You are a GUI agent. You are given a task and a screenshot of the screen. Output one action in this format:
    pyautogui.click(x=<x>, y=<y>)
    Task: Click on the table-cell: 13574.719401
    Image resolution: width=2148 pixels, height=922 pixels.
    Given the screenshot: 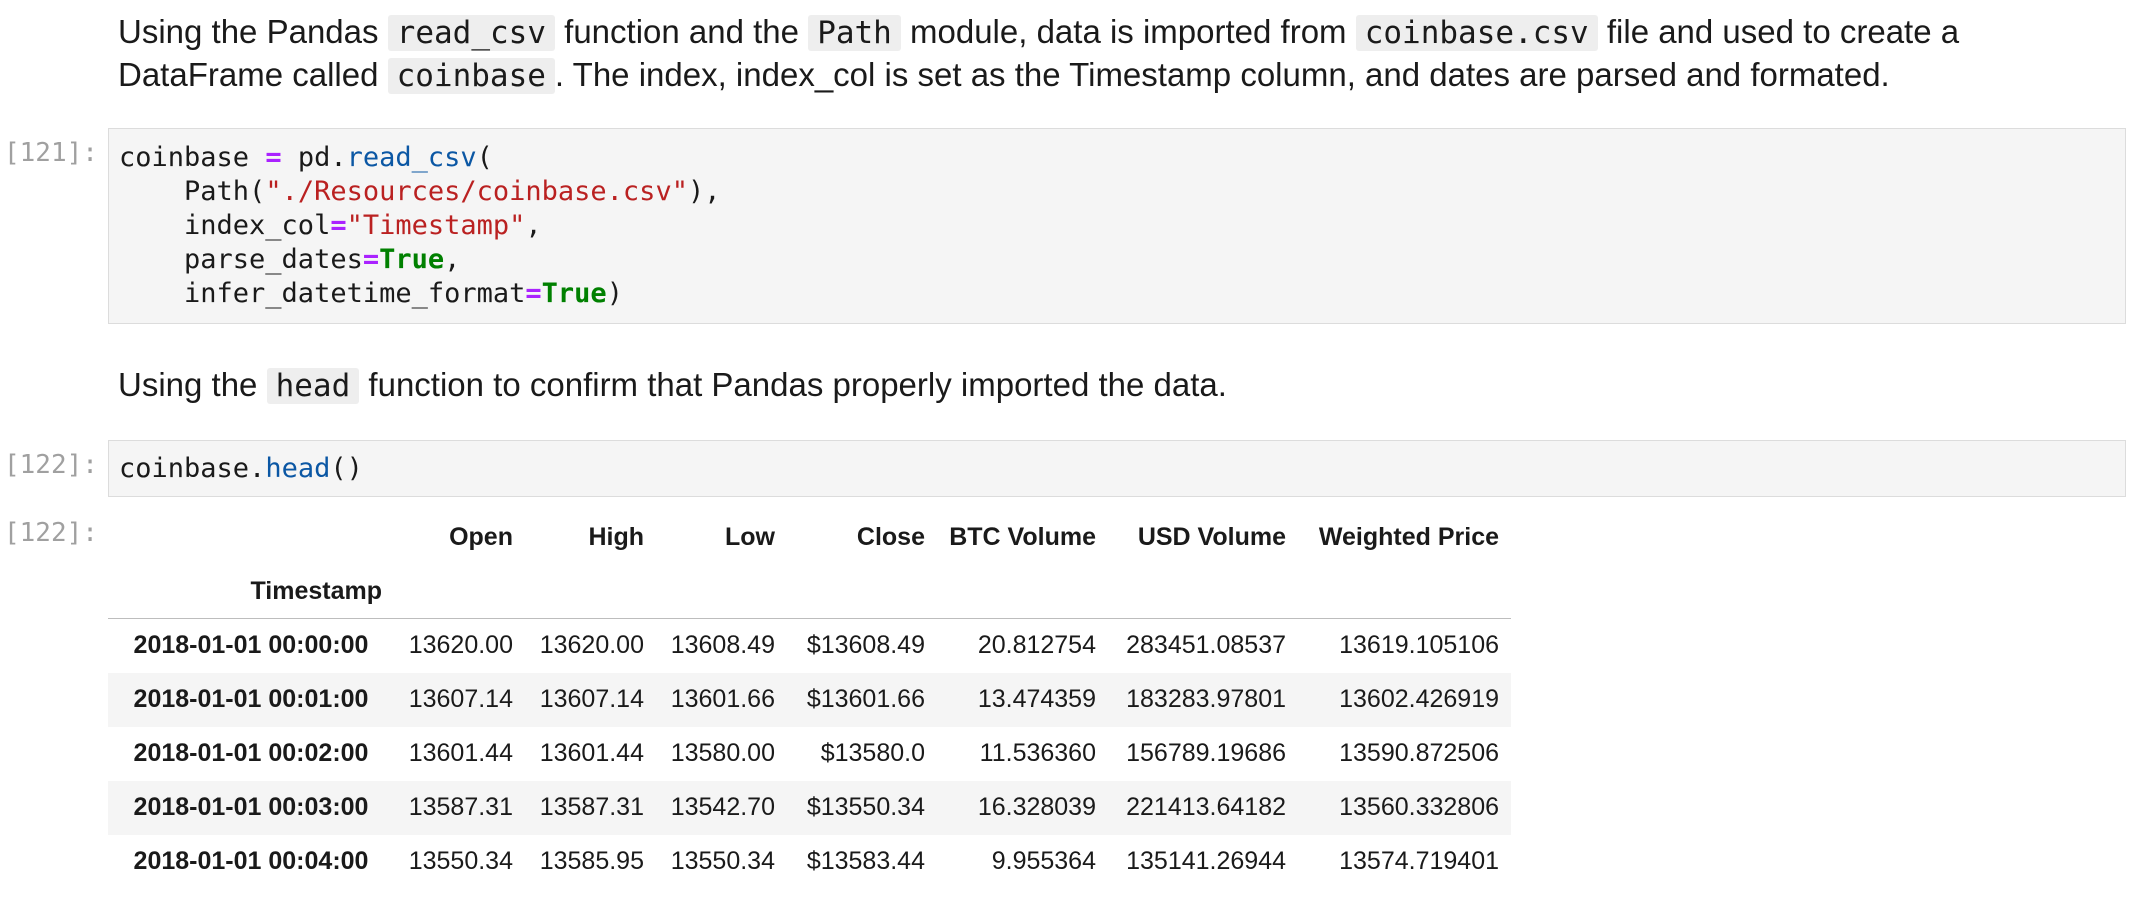 What is the action you would take?
    pyautogui.click(x=1419, y=861)
    